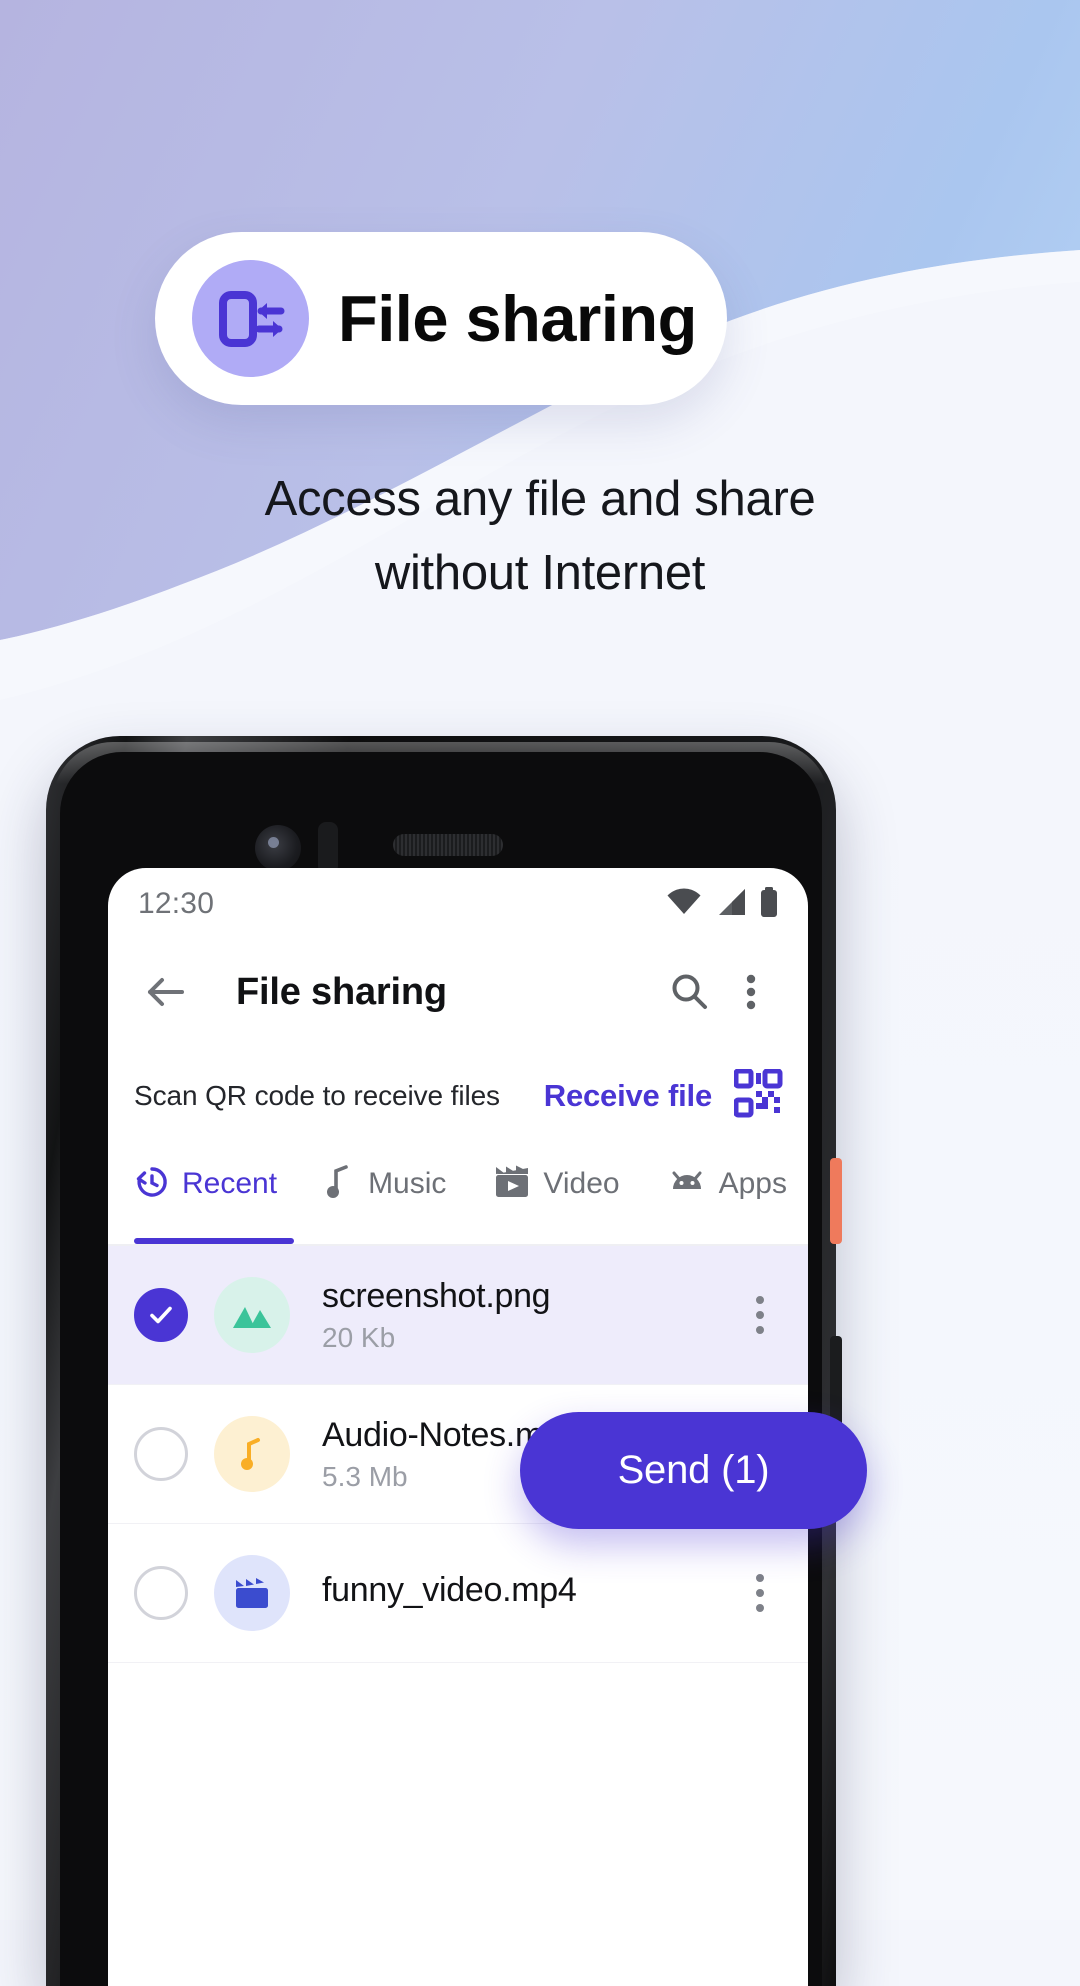 This screenshot has width=1080, height=1986. I want to click on promo-title: File sharing, so click(517, 318).